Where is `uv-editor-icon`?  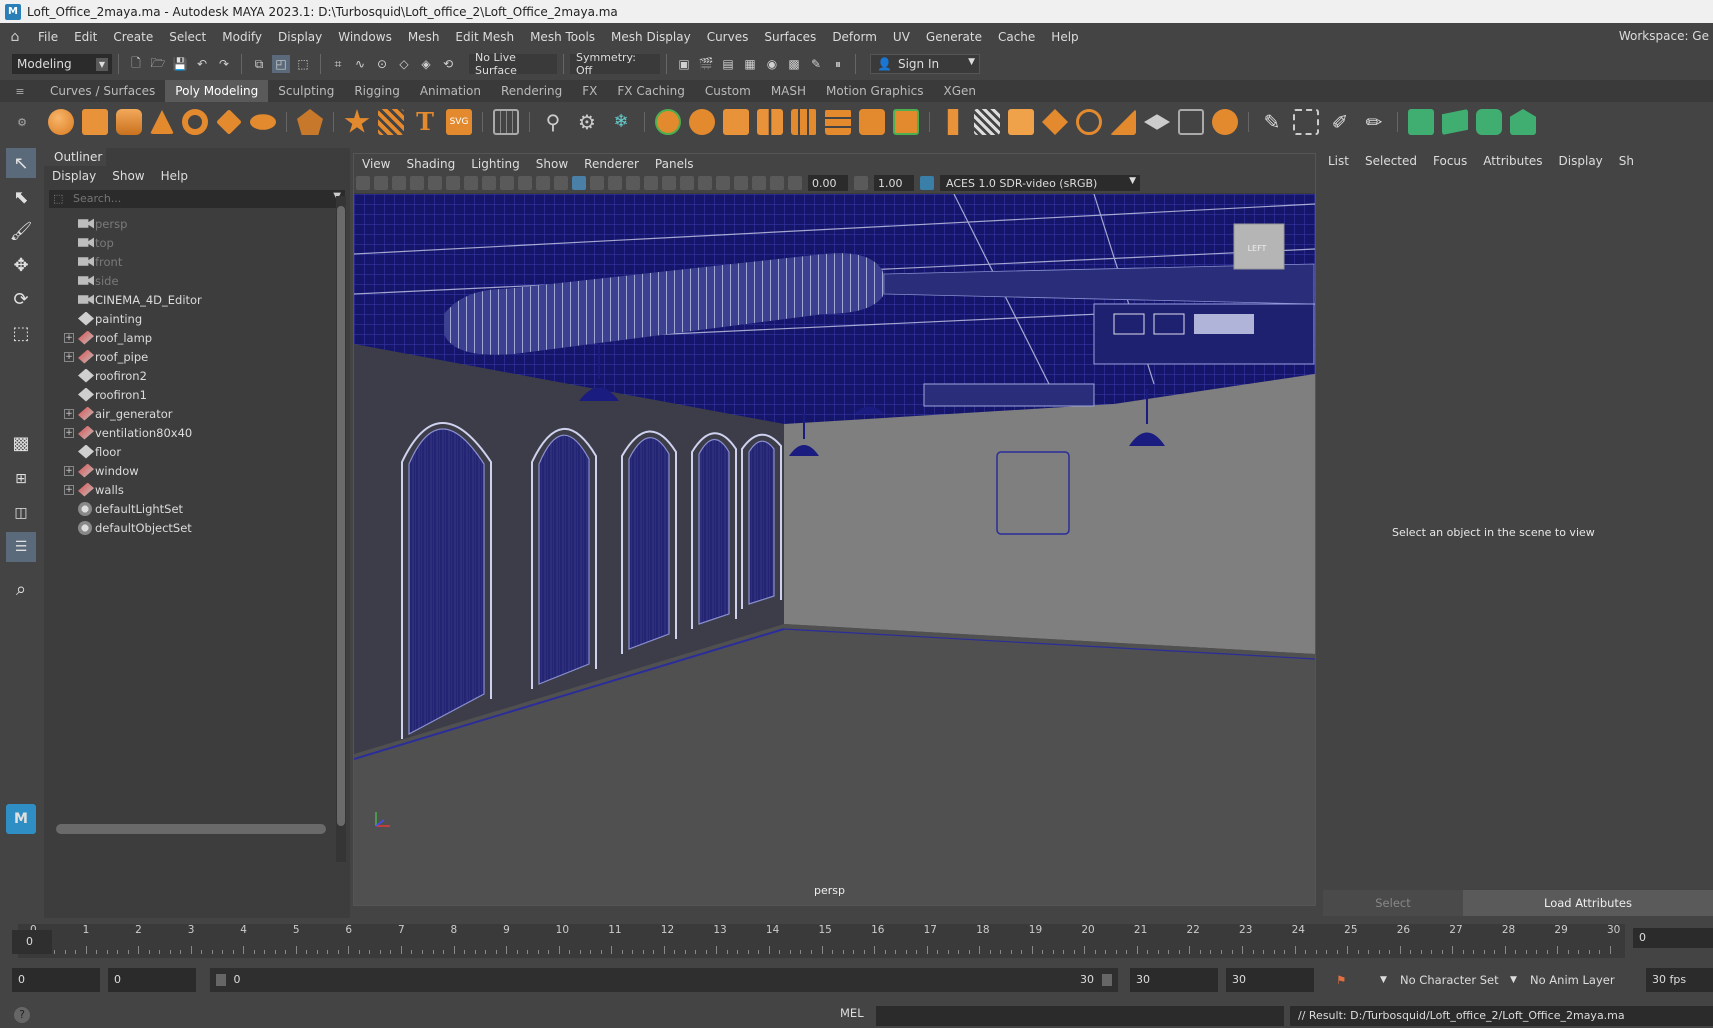 uv-editor-icon is located at coordinates (1421, 122).